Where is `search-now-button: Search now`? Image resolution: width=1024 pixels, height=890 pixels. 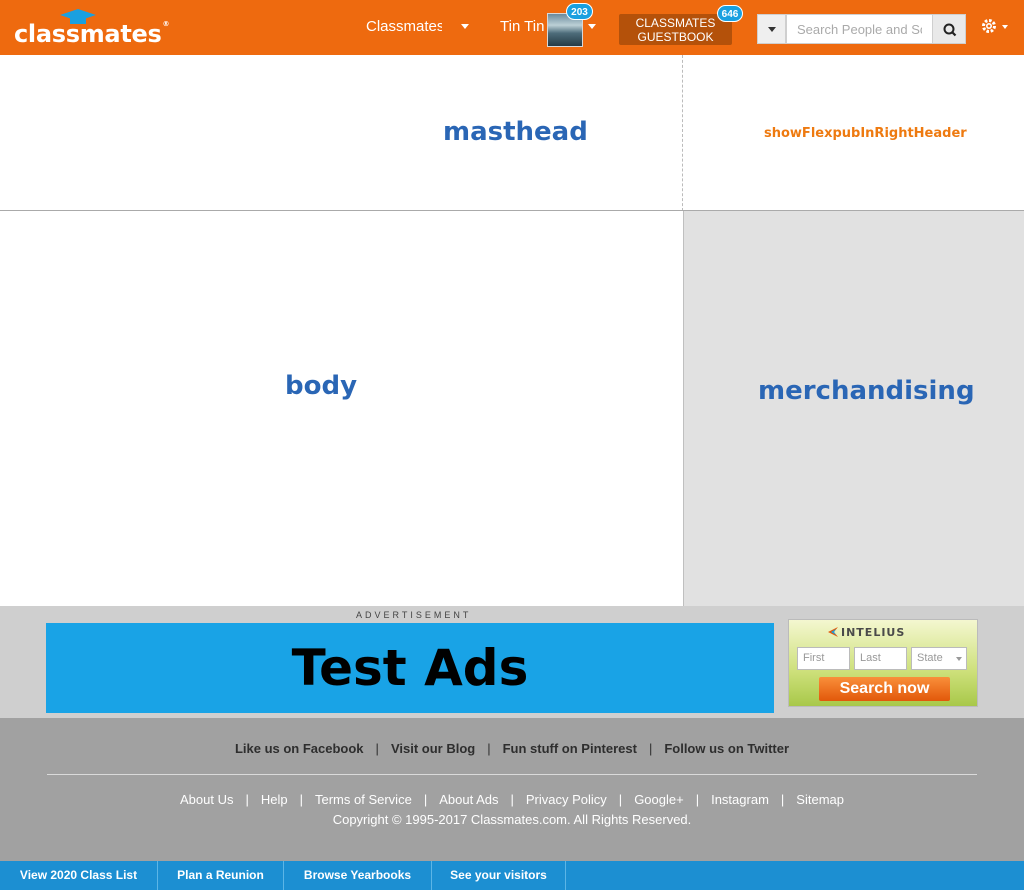
search-now-button: Search now is located at coordinates (884, 689).